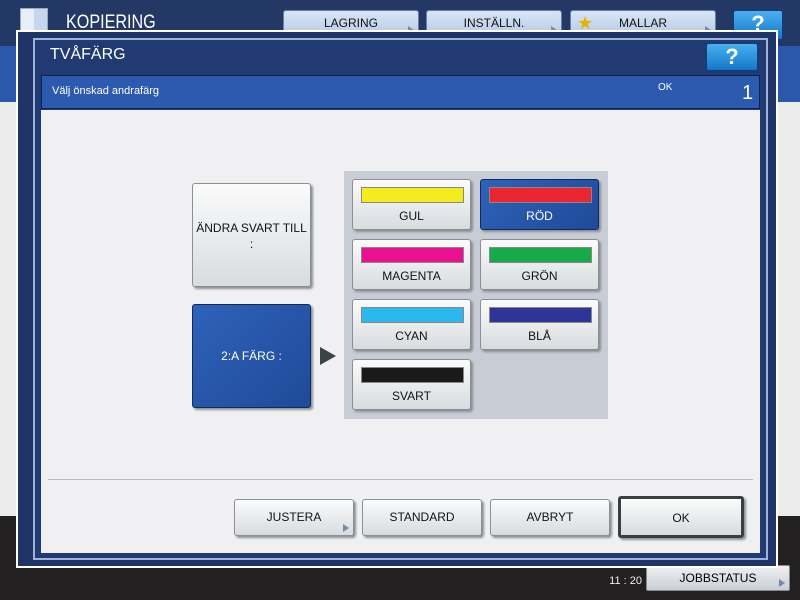 The image size is (800, 600). Describe the element at coordinates (494, 23) in the screenshot. I see `installn-label: INSTÄLLN.` at that location.